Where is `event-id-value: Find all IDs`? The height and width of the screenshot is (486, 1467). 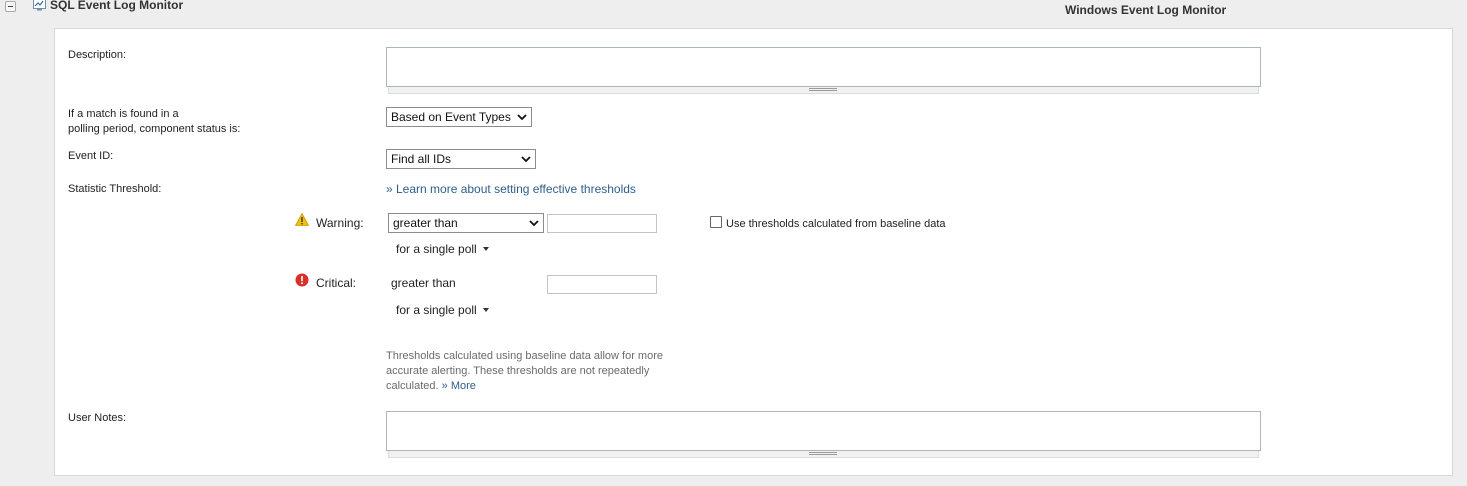
event-id-value: Find all IDs is located at coordinates (421, 159).